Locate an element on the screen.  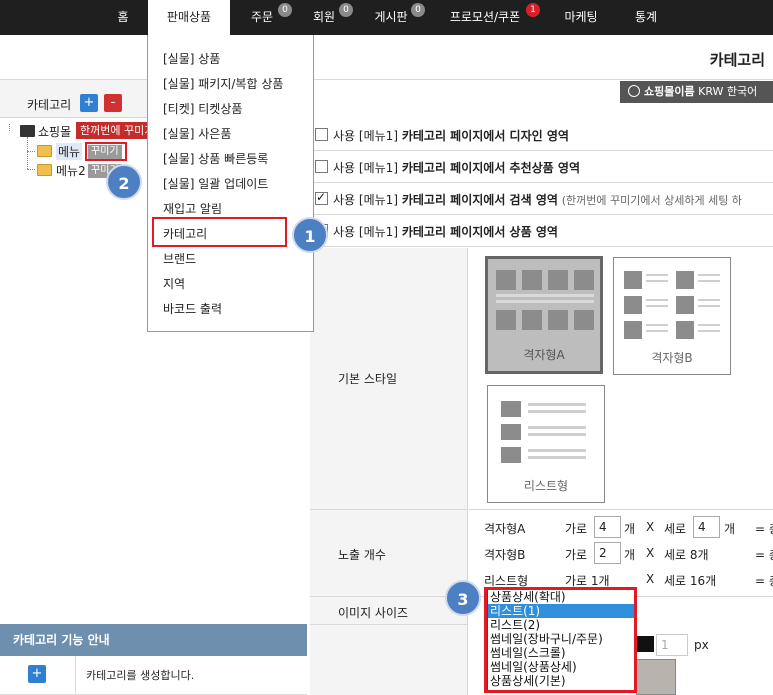
top-nav: 홈 판매상품 주문 0 회원 0 게시판 0 프로모션/쿠폰 1 마케팅 통계 is located at coordinates (386, 17).